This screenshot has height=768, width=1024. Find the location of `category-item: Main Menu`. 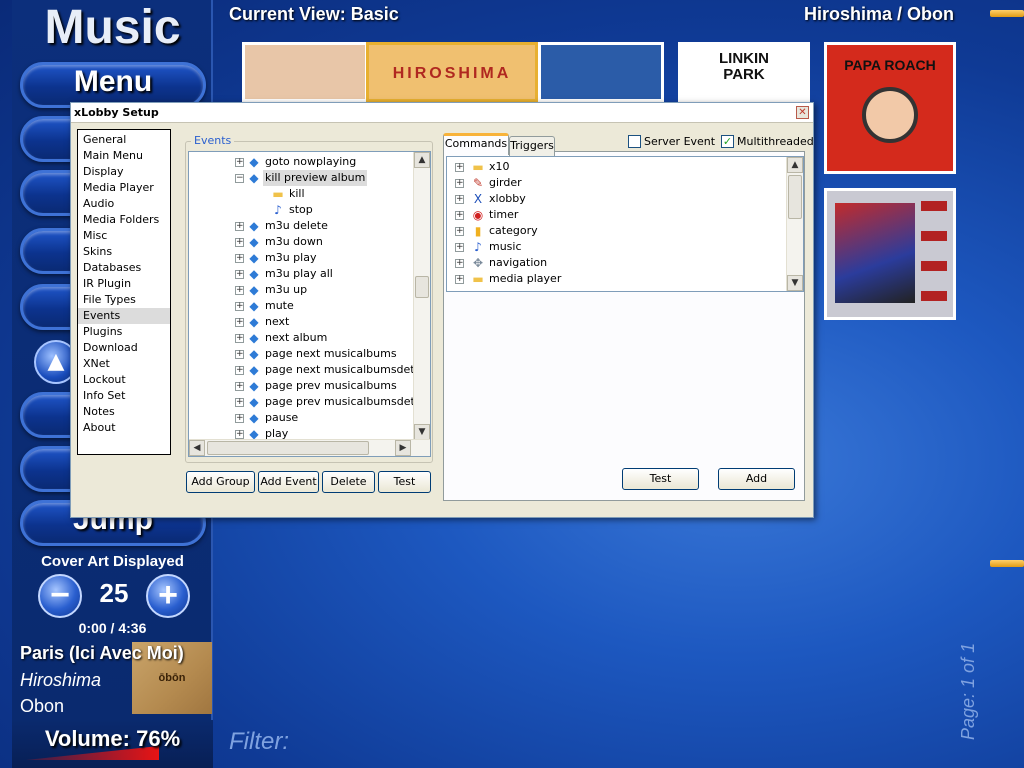

category-item: Main Menu is located at coordinates (124, 156).